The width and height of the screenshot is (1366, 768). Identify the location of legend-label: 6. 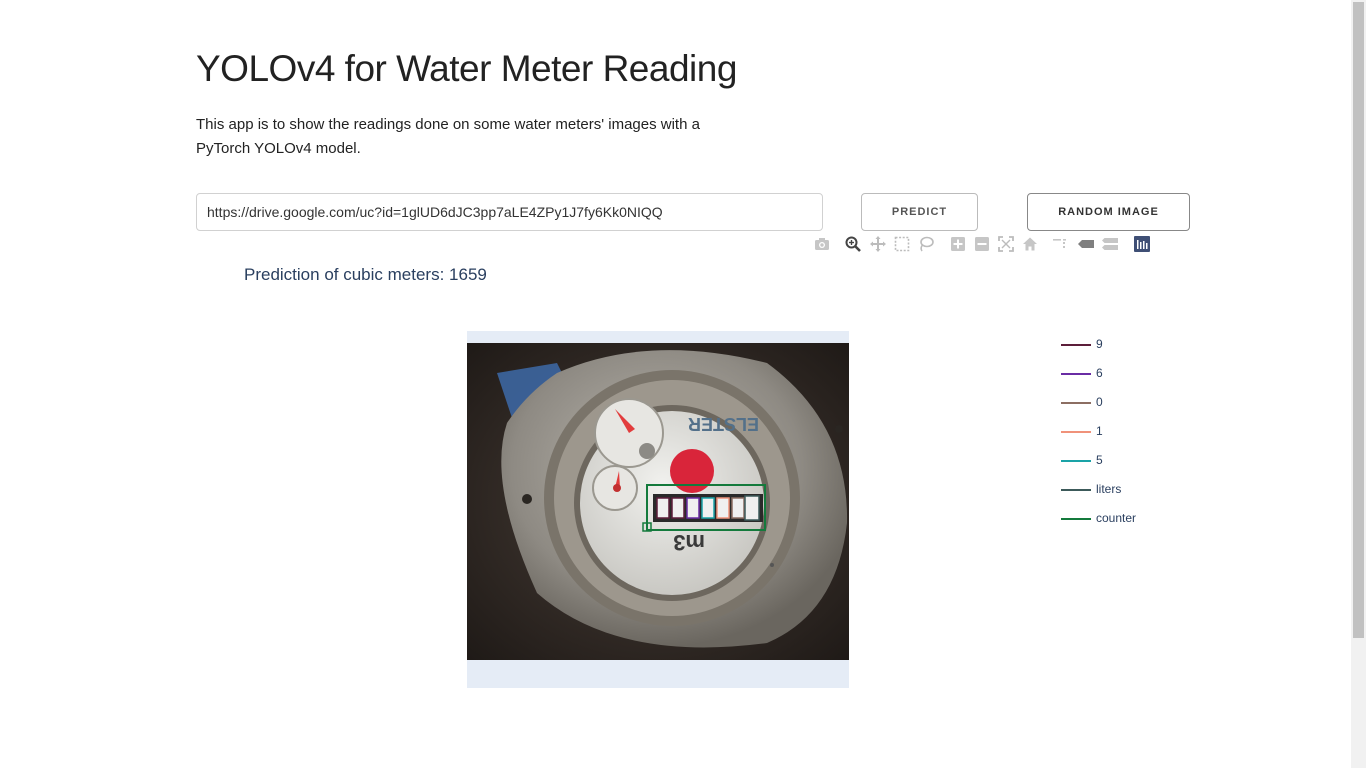
(1099, 373).